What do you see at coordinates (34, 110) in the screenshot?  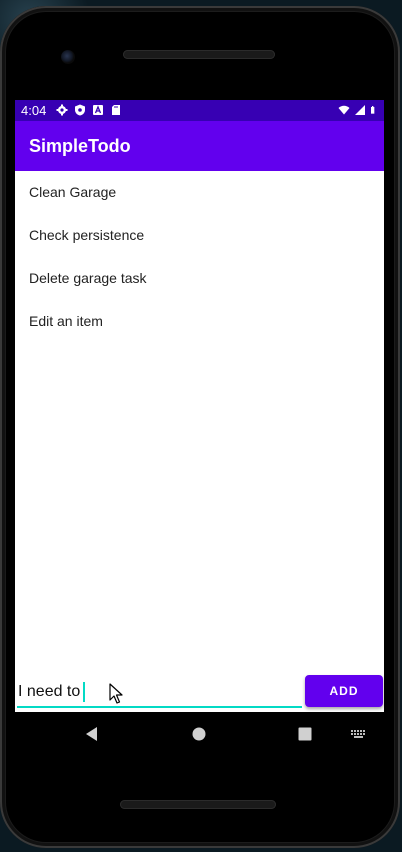 I see `status-time: 4:04` at bounding box center [34, 110].